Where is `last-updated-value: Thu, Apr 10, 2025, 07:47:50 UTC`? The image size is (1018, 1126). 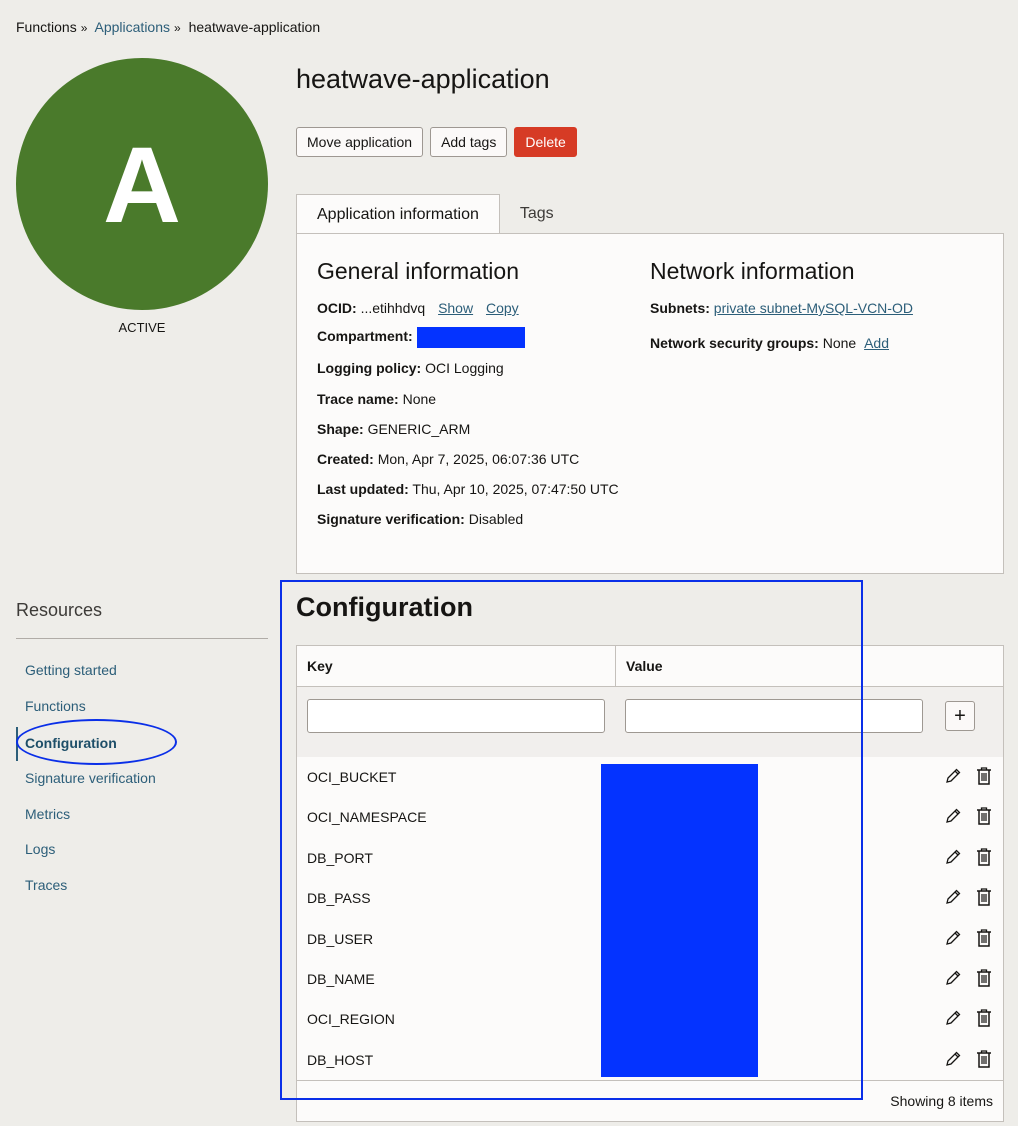 last-updated-value: Thu, Apr 10, 2025, 07:47:50 UTC is located at coordinates (515, 489).